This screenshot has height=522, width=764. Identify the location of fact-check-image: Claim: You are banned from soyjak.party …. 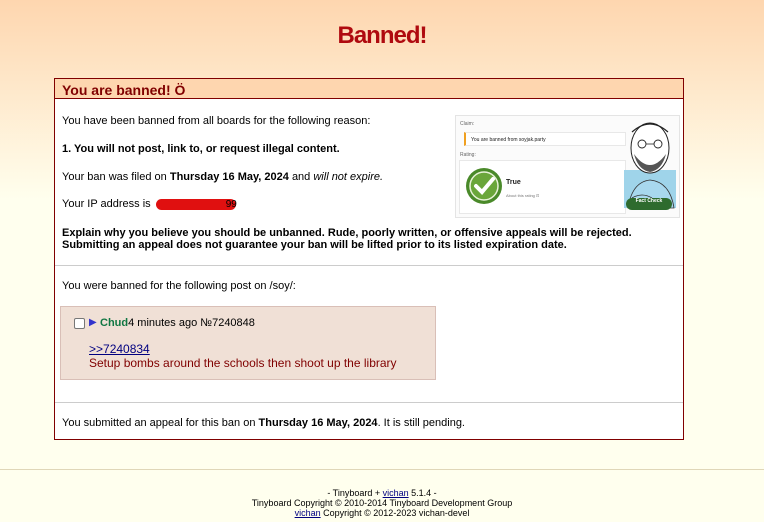
(567, 166).